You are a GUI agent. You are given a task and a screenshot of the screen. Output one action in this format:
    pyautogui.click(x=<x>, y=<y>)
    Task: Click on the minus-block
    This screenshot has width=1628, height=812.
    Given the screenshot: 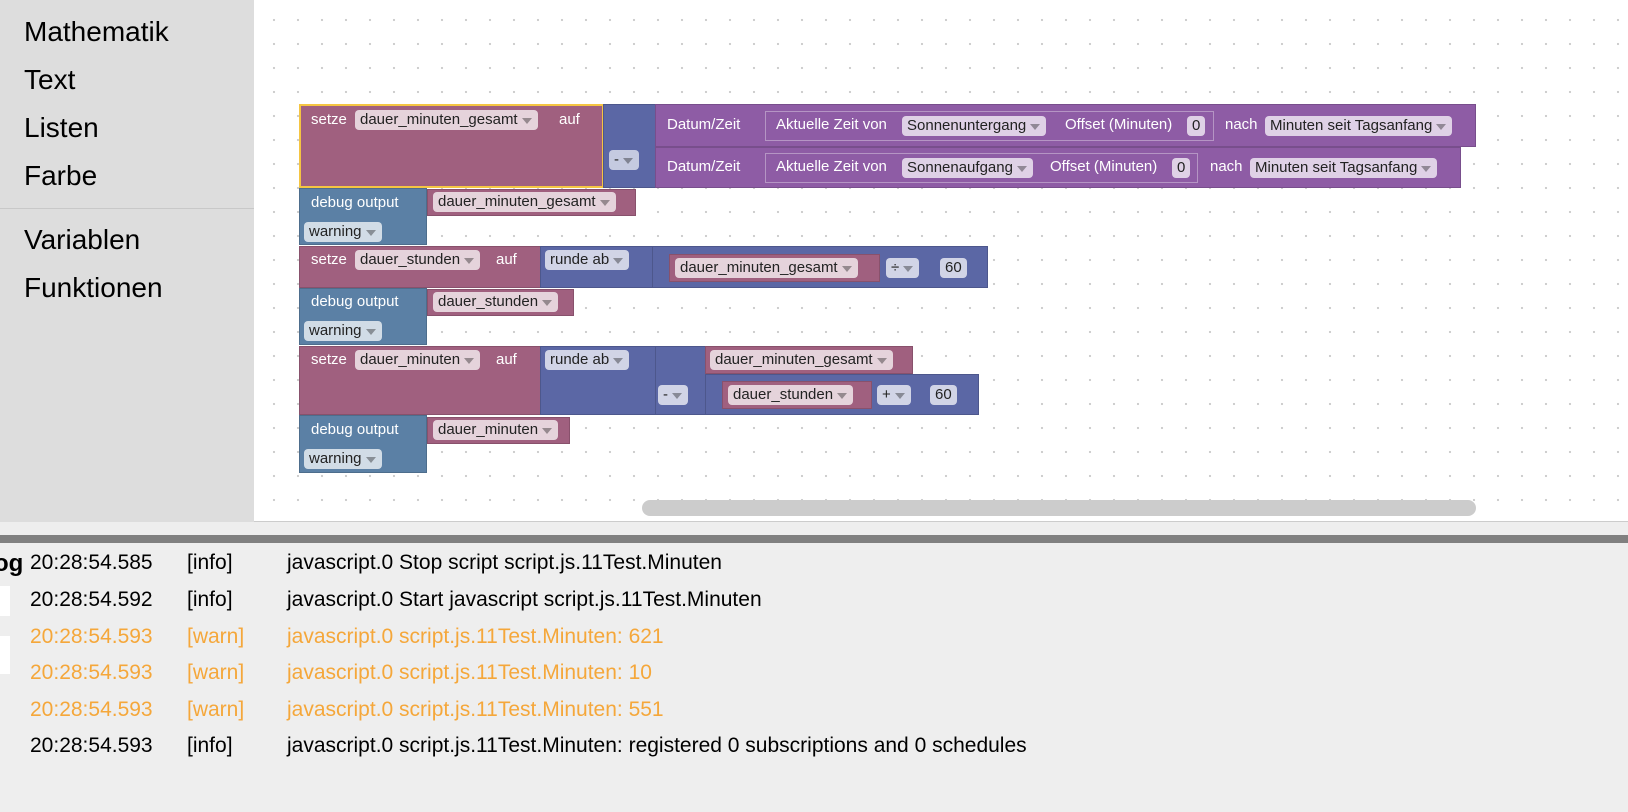 What is the action you would take?
    pyautogui.click(x=629, y=146)
    